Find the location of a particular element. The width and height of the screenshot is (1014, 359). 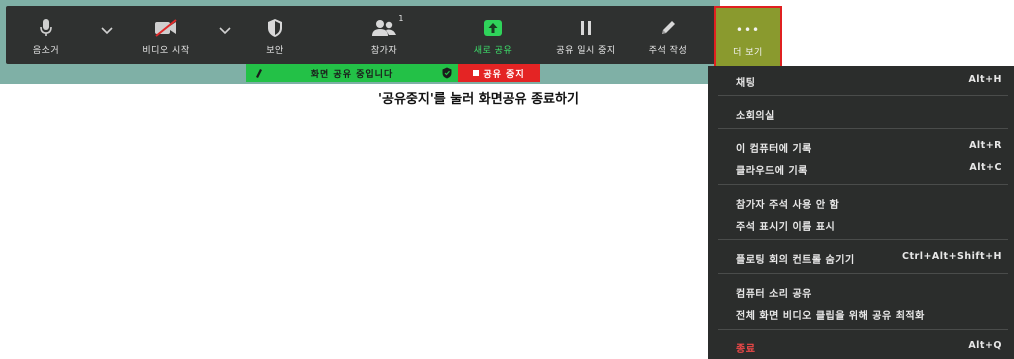

microphone-icon is located at coordinates (46, 28).